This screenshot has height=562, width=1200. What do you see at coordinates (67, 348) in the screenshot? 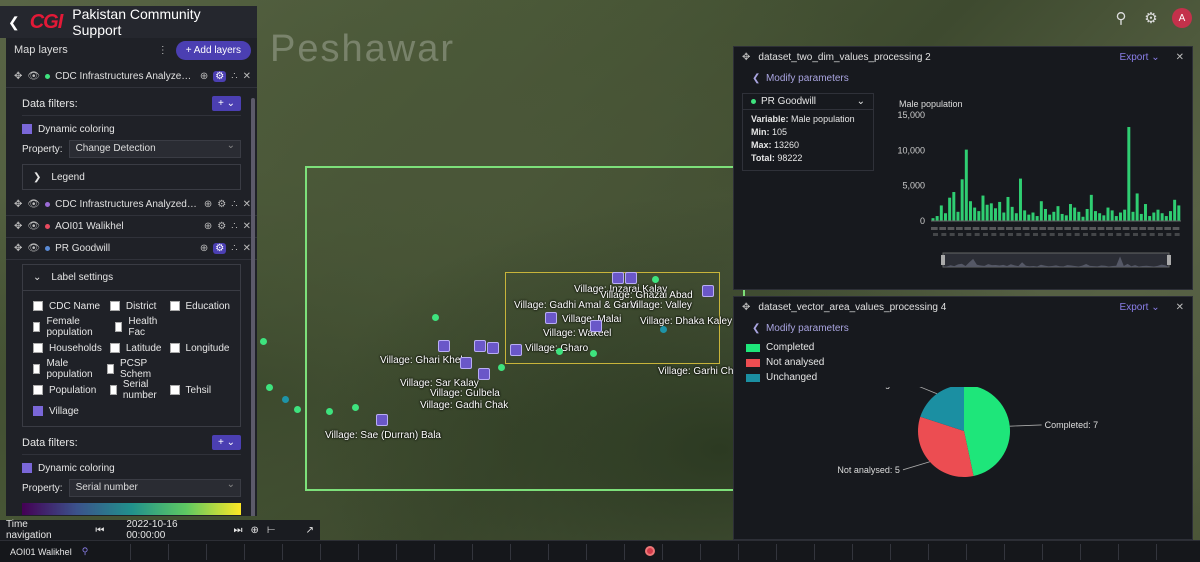
I see `label-option: Households` at bounding box center [67, 348].